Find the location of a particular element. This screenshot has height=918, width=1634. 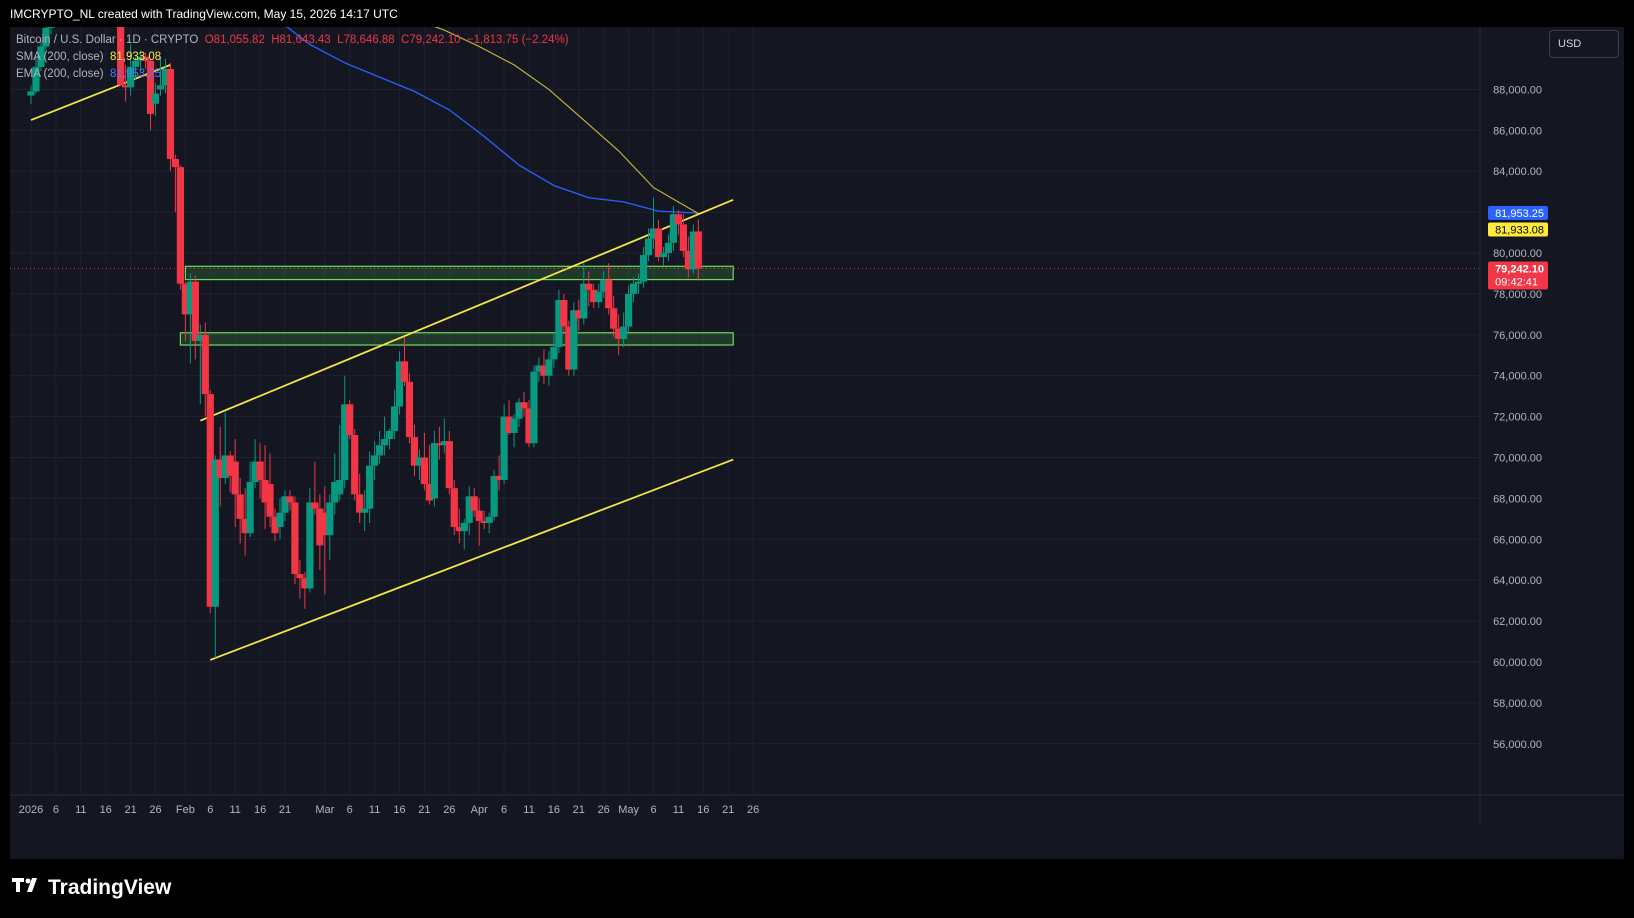

y-tick-label: 72,000.00 is located at coordinates (1517, 418).